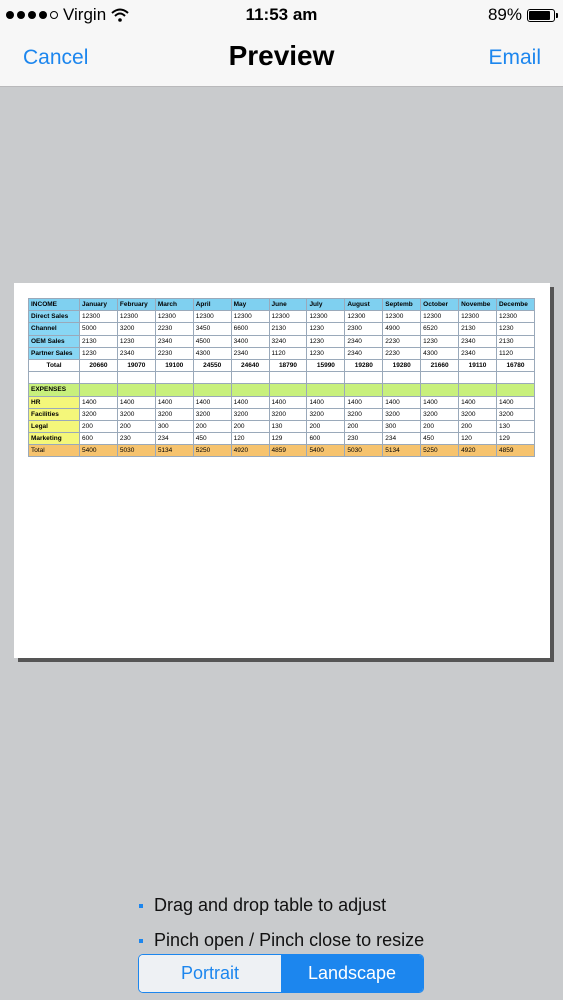  I want to click on table-cell: 15990, so click(326, 365).